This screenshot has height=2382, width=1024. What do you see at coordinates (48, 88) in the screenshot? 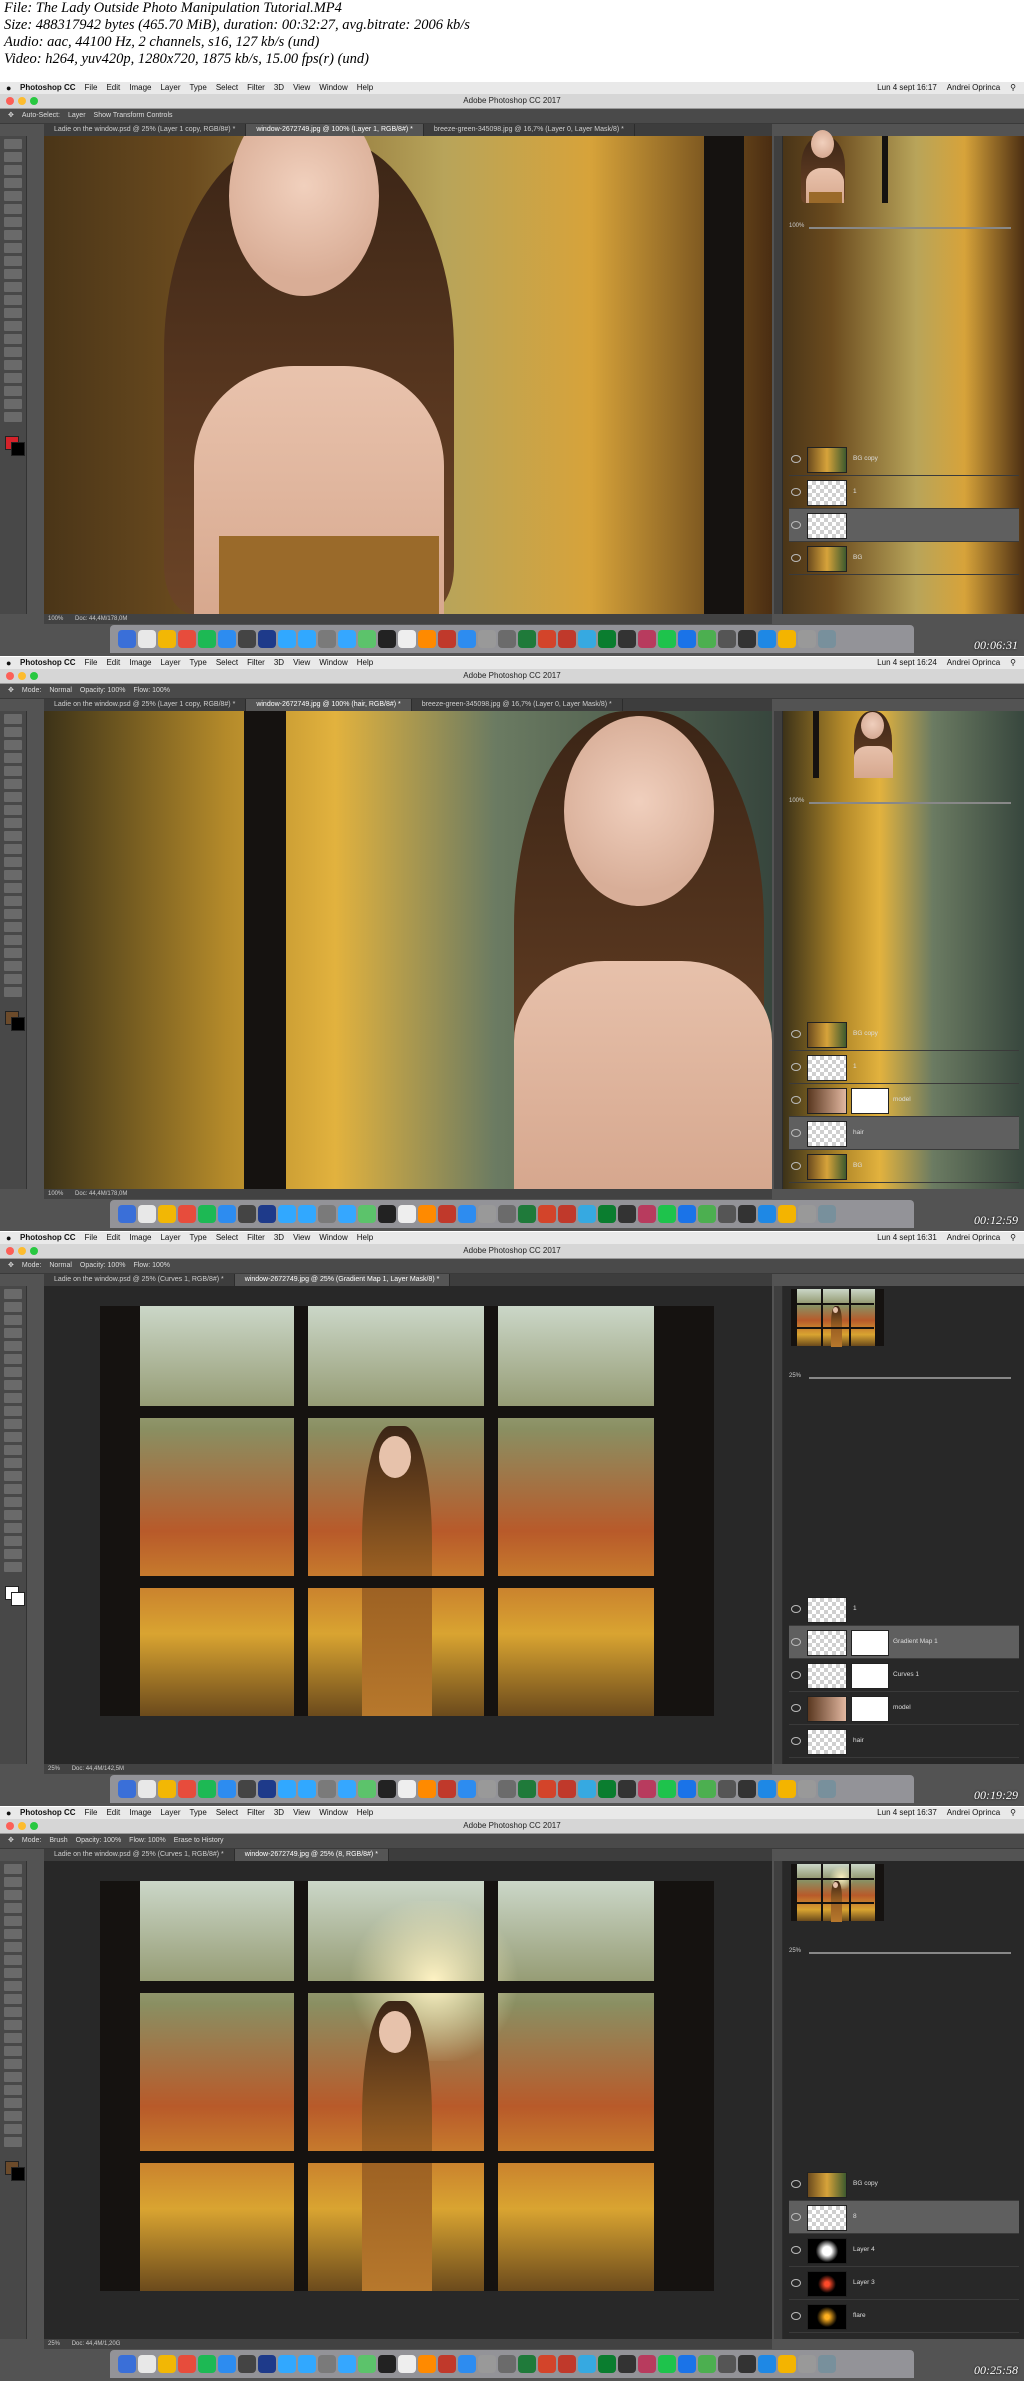
I see `app-name-menu: Photoshop CC` at bounding box center [48, 88].